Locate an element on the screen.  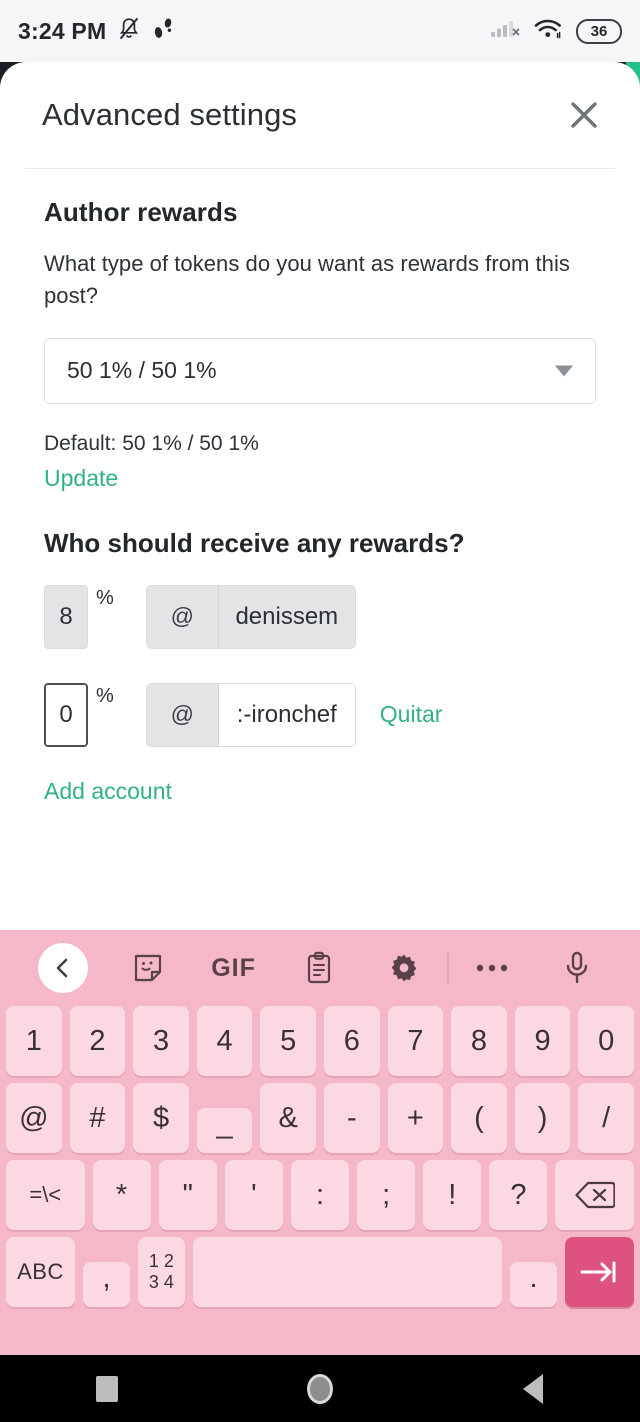
keyboard-row-bottom: ABC , 1 2 3 4 . is located at coordinates (320, 1272).